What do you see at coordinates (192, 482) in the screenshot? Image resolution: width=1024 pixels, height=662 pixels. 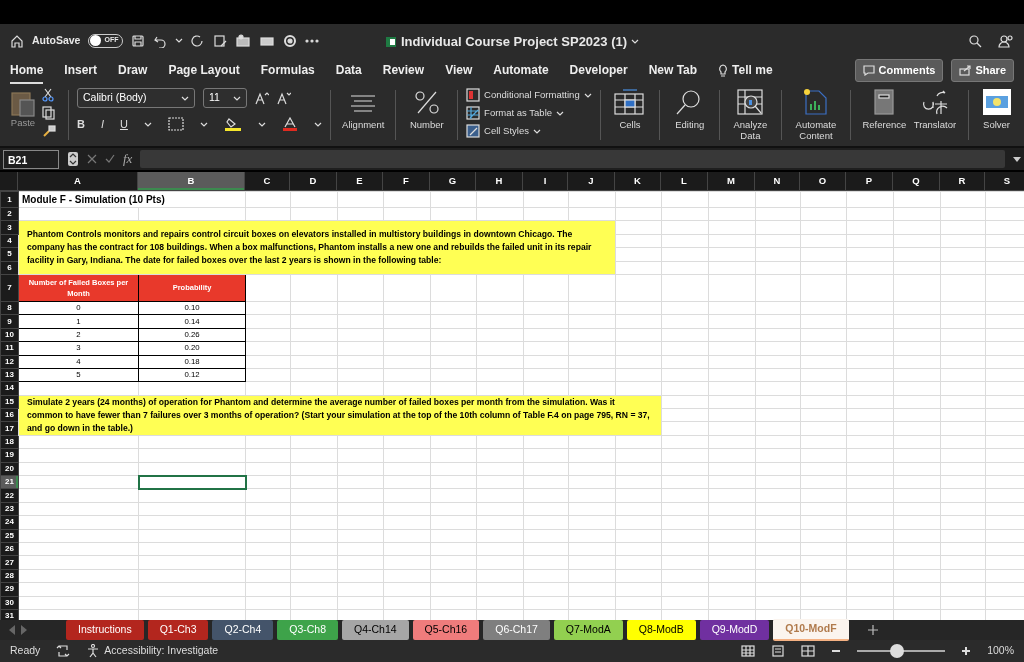 I see `cell-cursor` at bounding box center [192, 482].